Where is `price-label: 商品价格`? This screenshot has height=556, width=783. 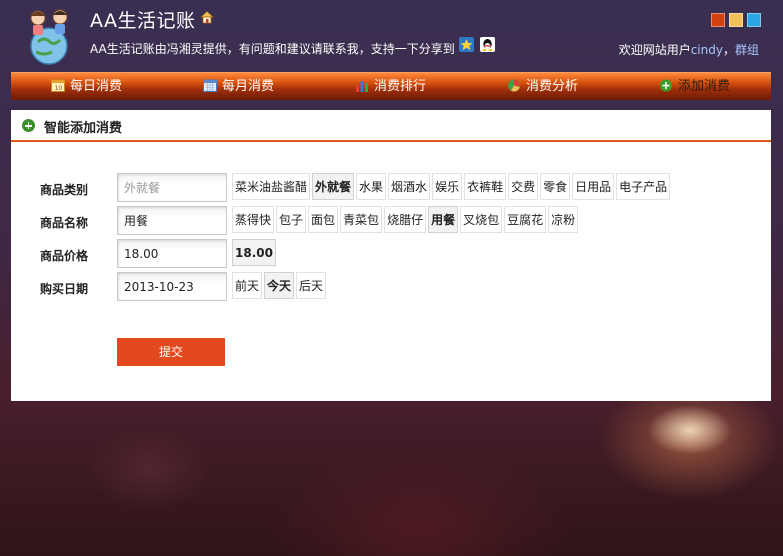
price-label: 商品价格 is located at coordinates (64, 256).